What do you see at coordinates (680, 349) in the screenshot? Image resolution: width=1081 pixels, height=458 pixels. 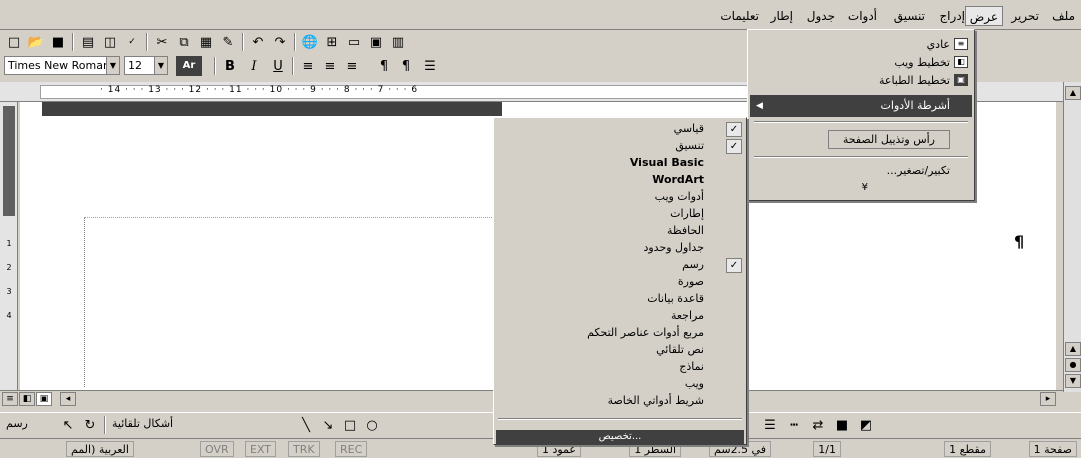 I see `toolbar-option-autotext: نص تلقائي` at bounding box center [680, 349].